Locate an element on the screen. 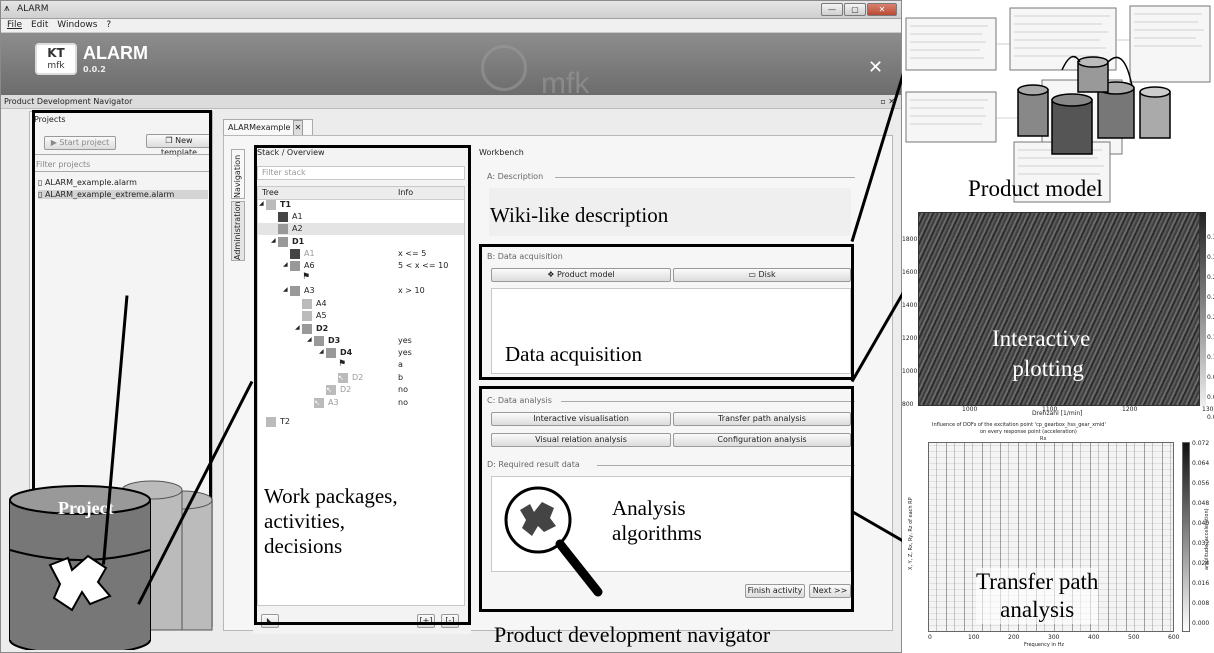 This screenshot has width=1214, height=653. product-model-annotation: Product model is located at coordinates (1035, 188).